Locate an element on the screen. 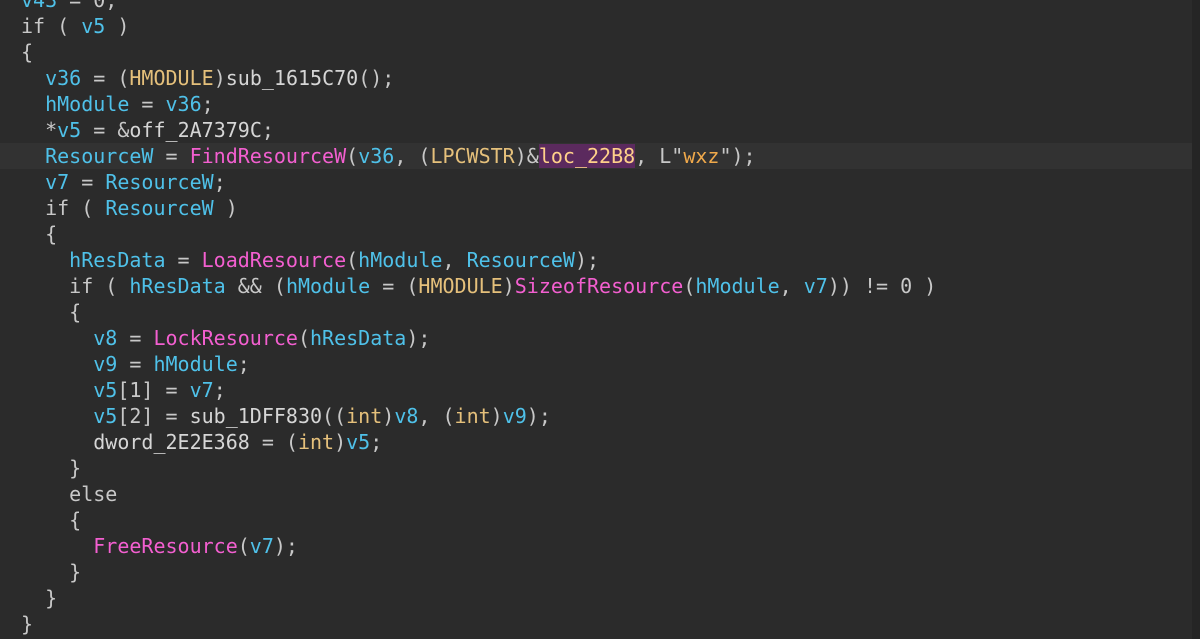 The height and width of the screenshot is (639, 1200). code-token: * is located at coordinates (51, 130).